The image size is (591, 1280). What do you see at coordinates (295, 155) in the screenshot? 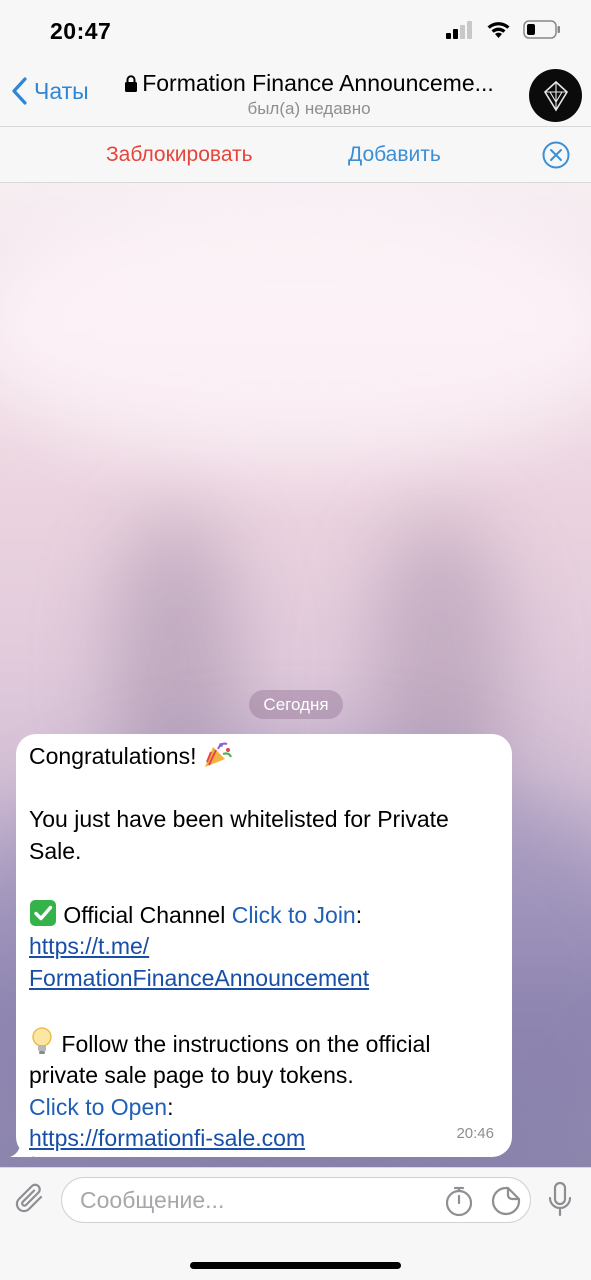
I see `contact-action-bar: Заблокировать Добавить` at bounding box center [295, 155].